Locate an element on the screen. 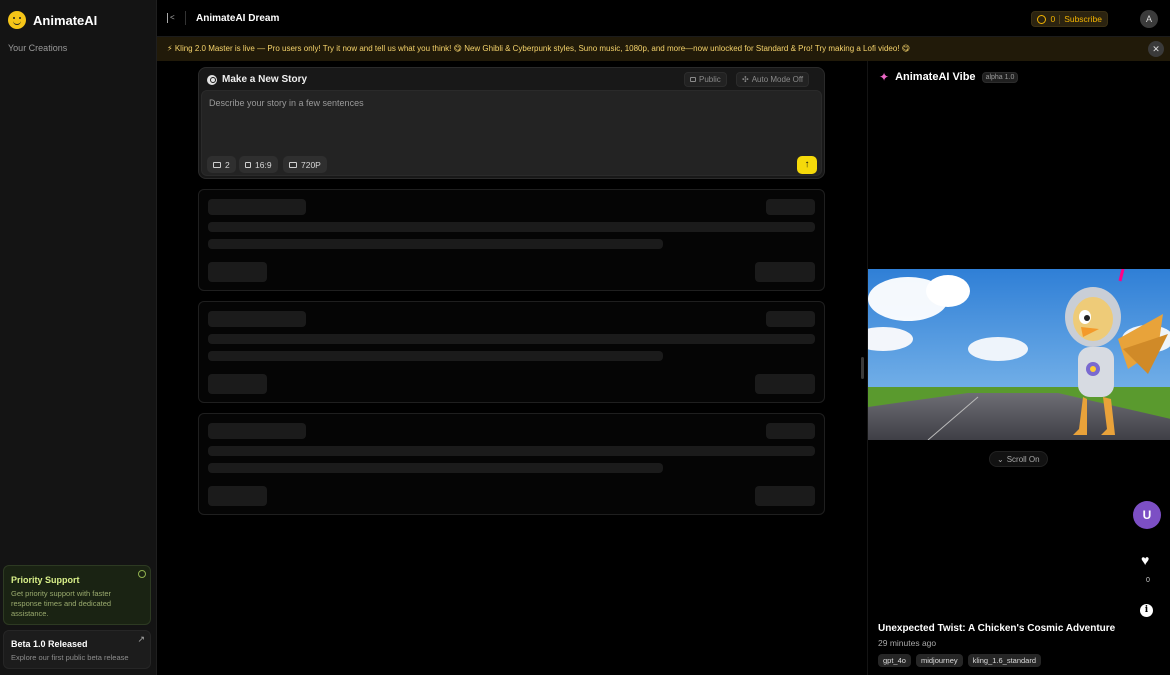 Image resolution: width=1170 pixels, height=675 pixels. promo-title: Priority Support is located at coordinates (45, 580).